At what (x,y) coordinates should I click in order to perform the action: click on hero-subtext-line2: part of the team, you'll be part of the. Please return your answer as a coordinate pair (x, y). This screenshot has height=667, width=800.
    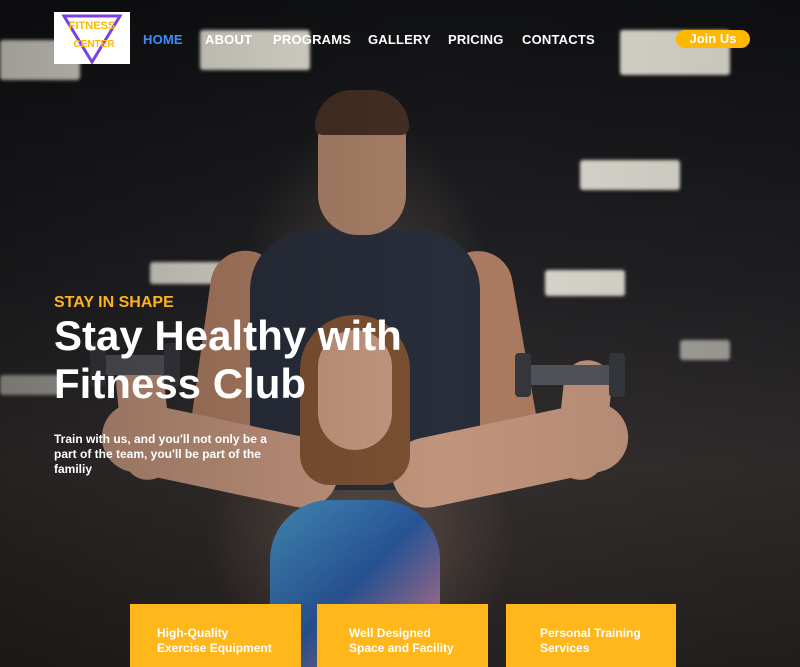
    Looking at the image, I should click on (157, 454).